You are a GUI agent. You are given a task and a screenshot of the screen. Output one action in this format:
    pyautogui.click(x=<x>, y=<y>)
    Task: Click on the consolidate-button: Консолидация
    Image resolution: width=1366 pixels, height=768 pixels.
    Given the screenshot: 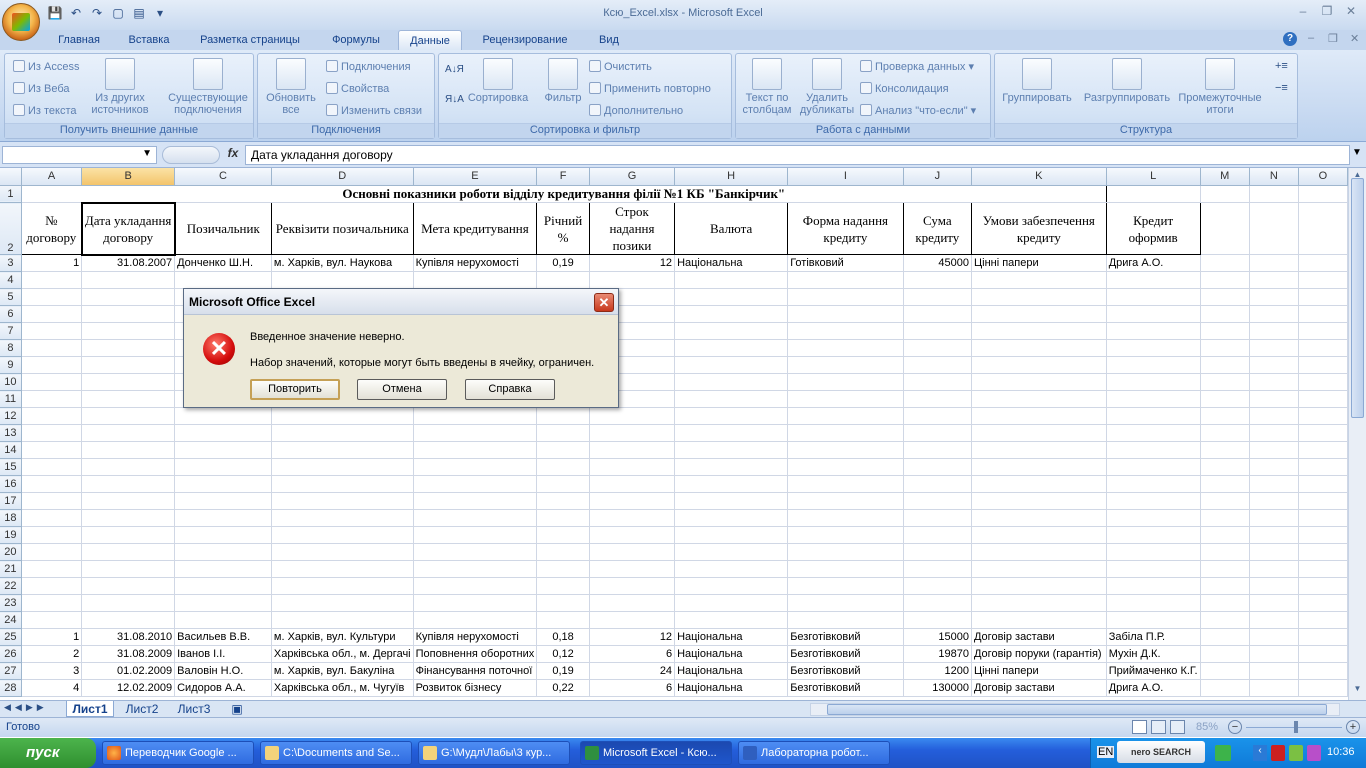 What is the action you would take?
    pyautogui.click(x=904, y=88)
    